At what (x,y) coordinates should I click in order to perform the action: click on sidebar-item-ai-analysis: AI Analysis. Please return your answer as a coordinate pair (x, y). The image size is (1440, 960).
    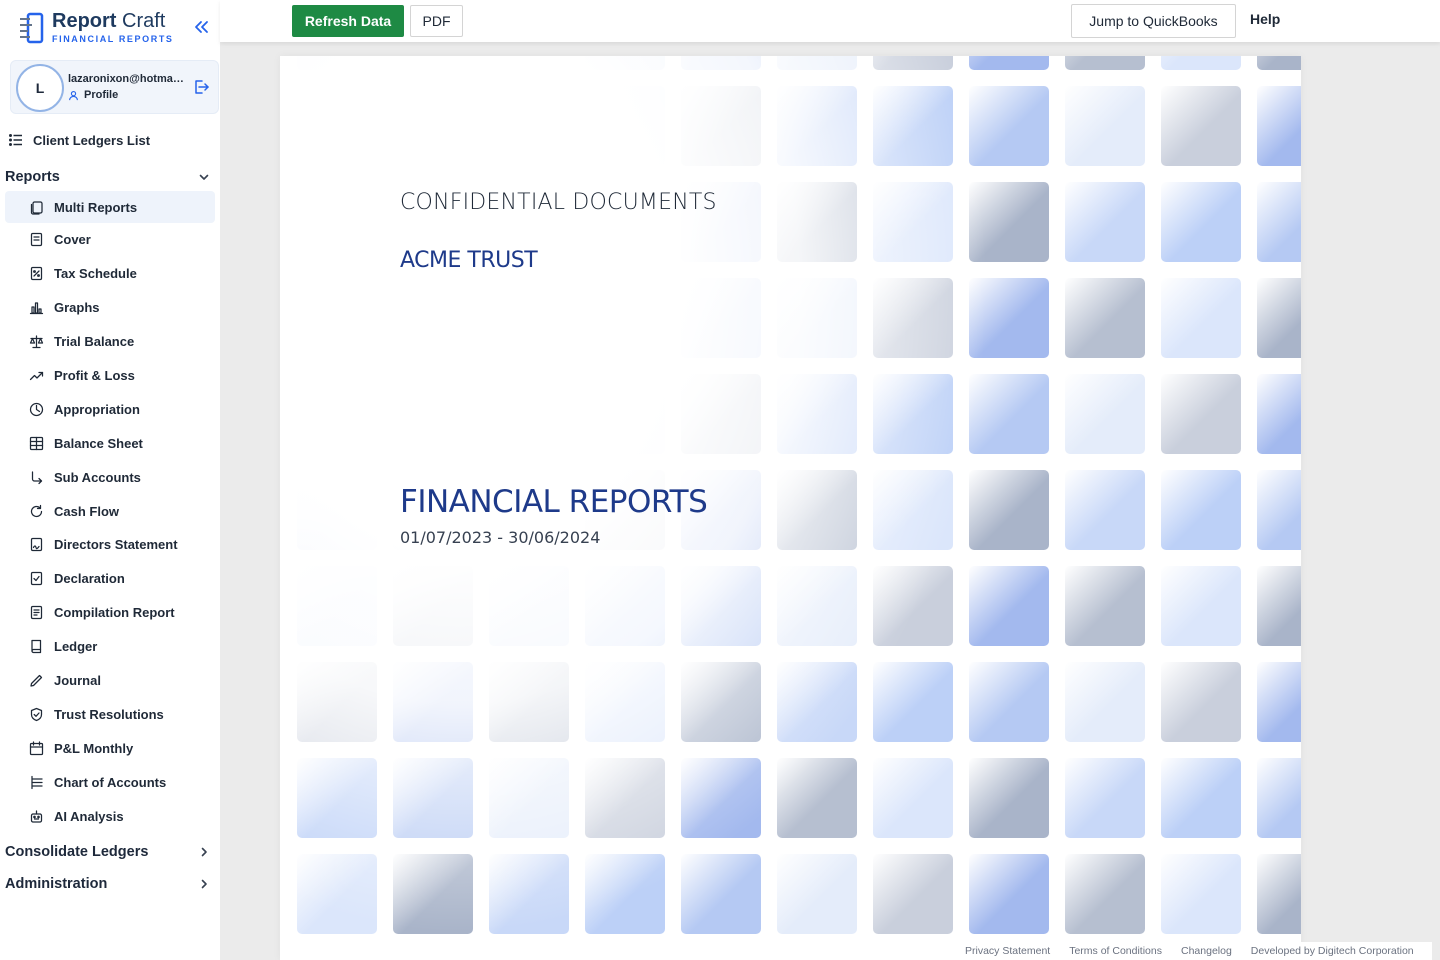
    Looking at the image, I should click on (110, 816).